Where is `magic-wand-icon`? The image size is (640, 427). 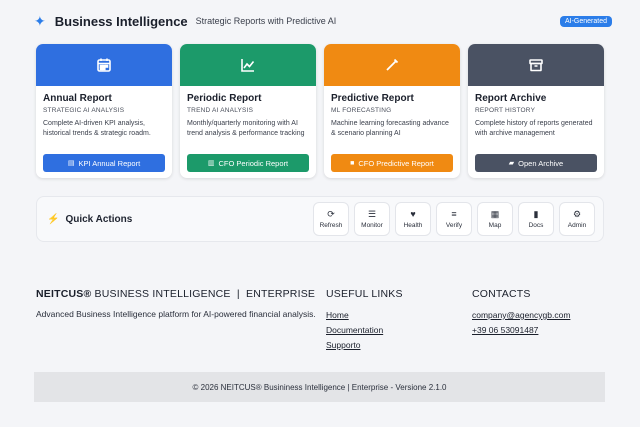
magic-wand-icon is located at coordinates (392, 64).